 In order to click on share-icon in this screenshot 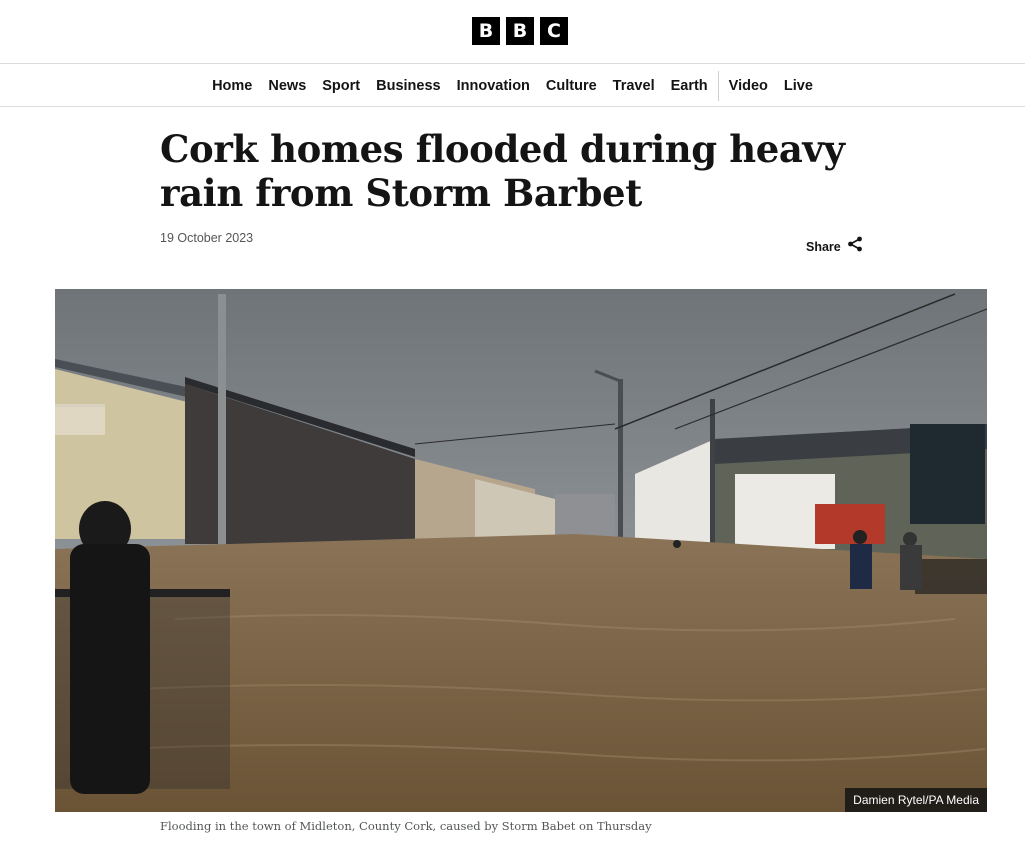, I will do `click(855, 246)`.